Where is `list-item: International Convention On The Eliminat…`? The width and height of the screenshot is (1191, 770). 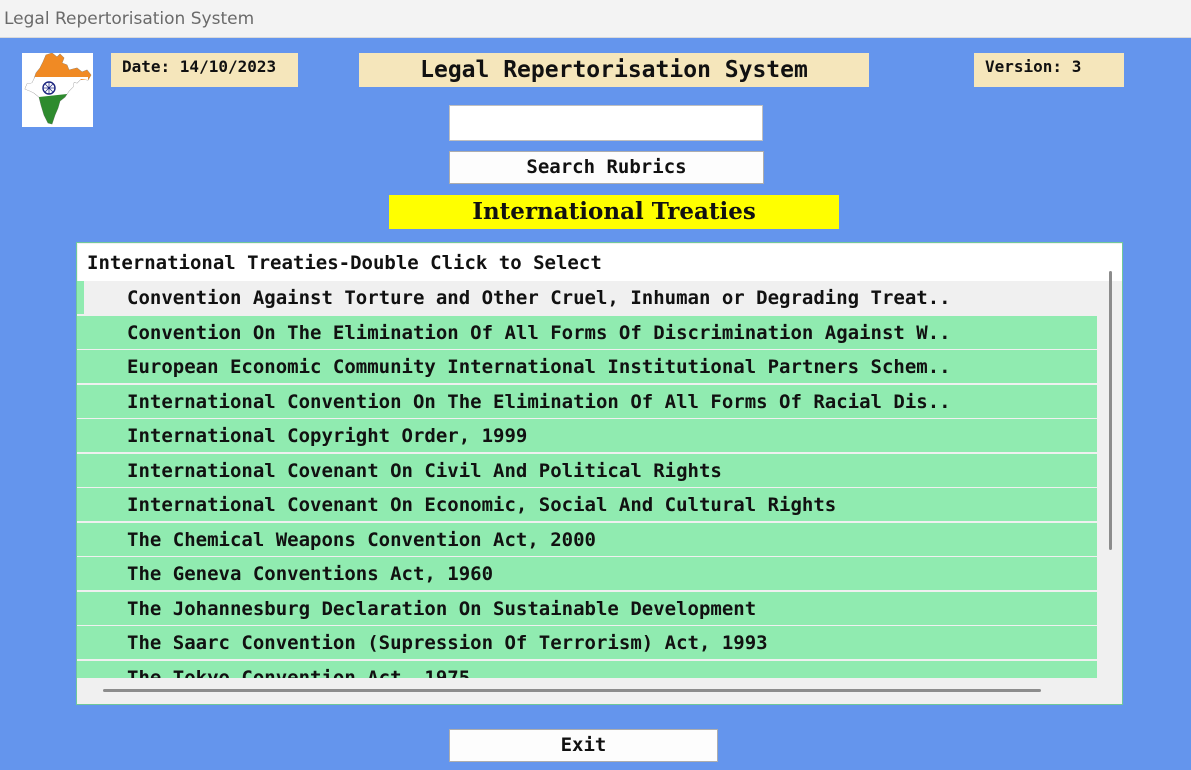
list-item: International Convention On The Eliminat… is located at coordinates (587, 401).